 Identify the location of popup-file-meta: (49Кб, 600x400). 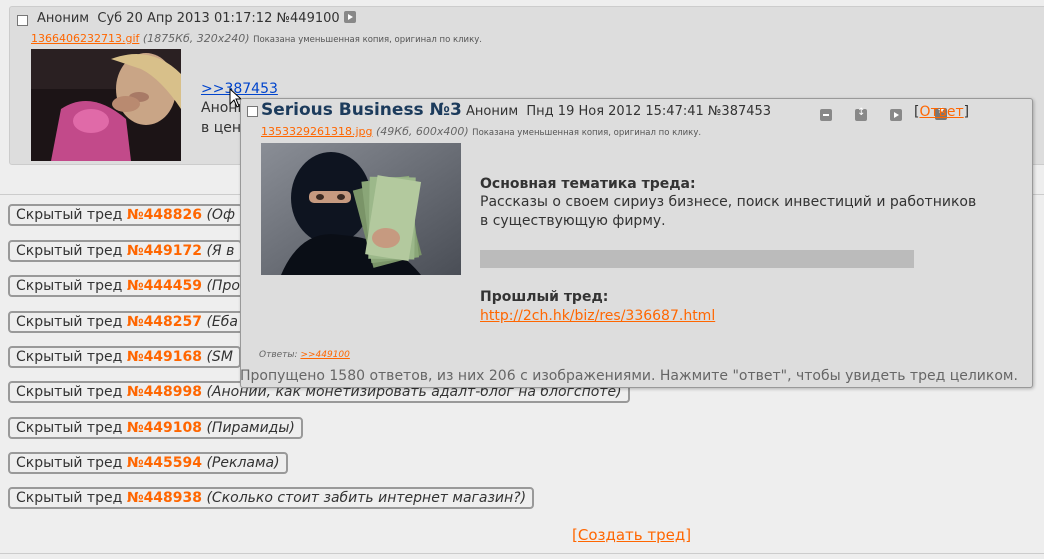
(422, 131).